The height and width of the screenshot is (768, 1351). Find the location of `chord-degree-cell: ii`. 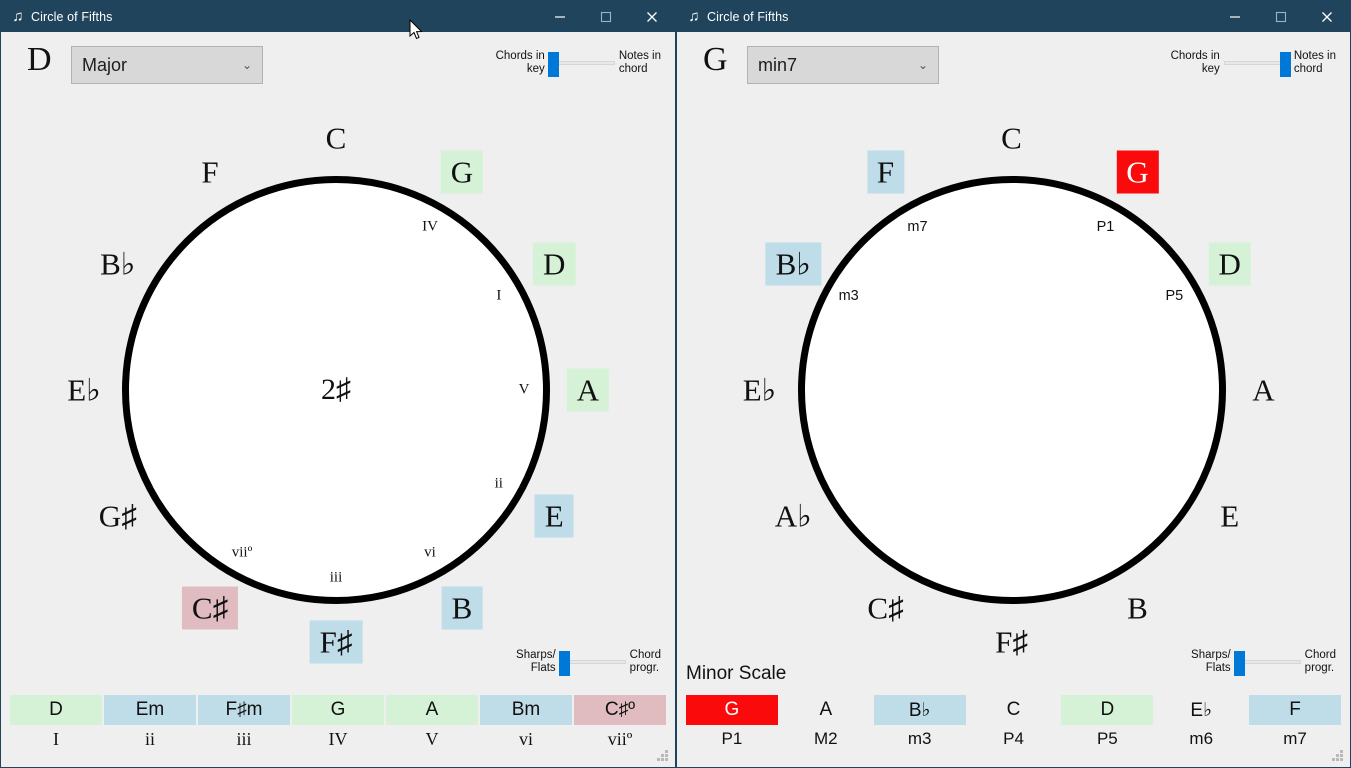

chord-degree-cell: ii is located at coordinates (149, 738).